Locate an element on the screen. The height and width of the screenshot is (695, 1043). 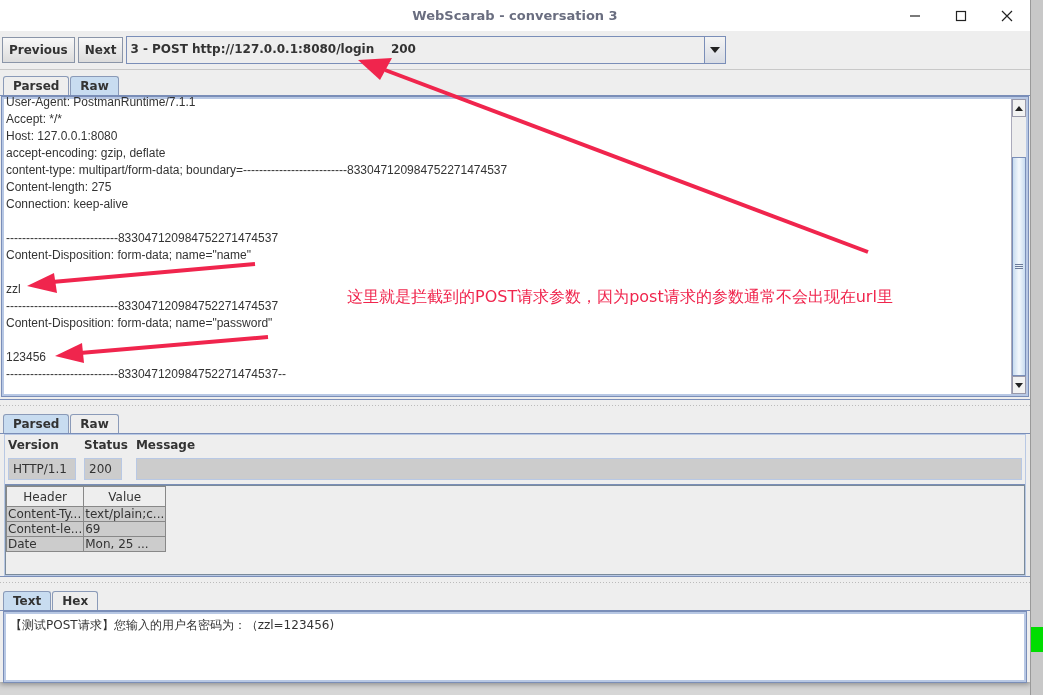
field-value: HTTP/1.1 is located at coordinates (42, 469).